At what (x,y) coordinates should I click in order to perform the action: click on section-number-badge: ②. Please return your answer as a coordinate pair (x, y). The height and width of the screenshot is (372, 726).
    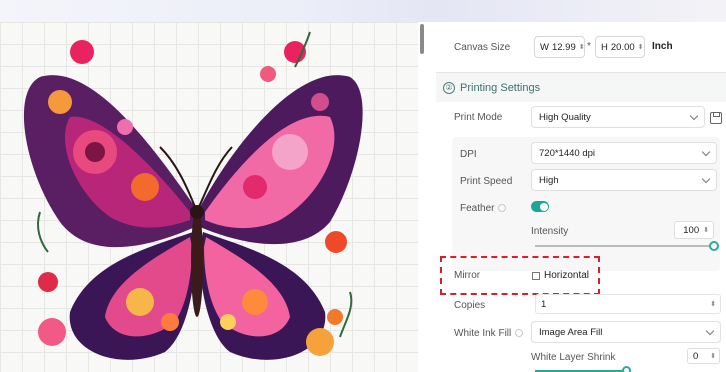
    Looking at the image, I should click on (449, 87).